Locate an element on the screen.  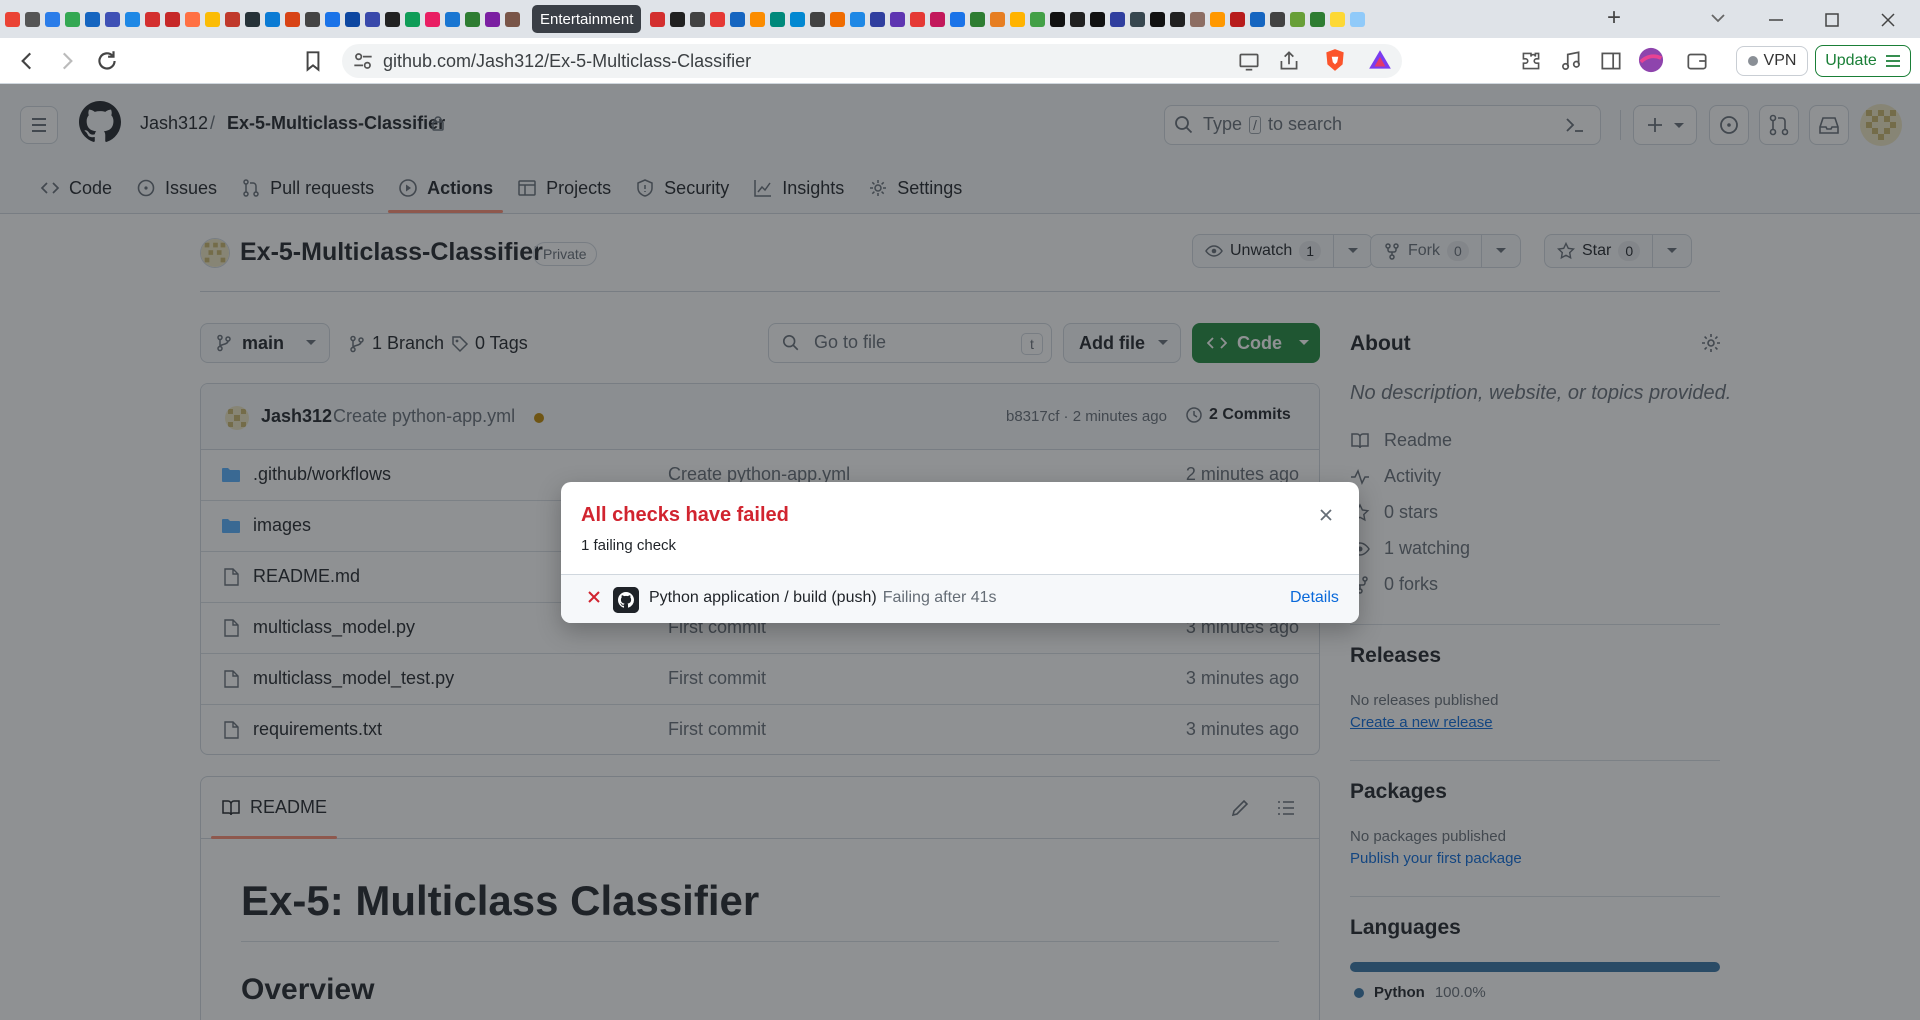
share-icon is located at coordinates (1289, 61).